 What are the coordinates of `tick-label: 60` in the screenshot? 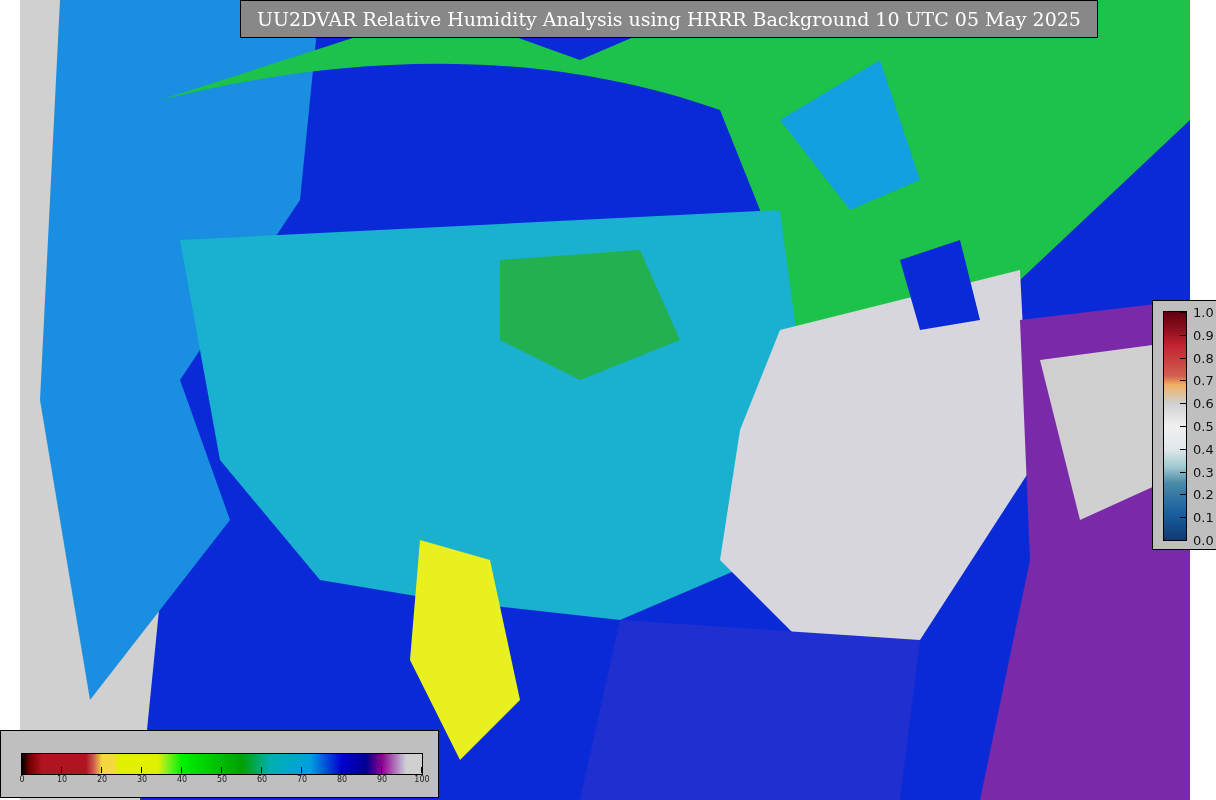 It's located at (262, 779).